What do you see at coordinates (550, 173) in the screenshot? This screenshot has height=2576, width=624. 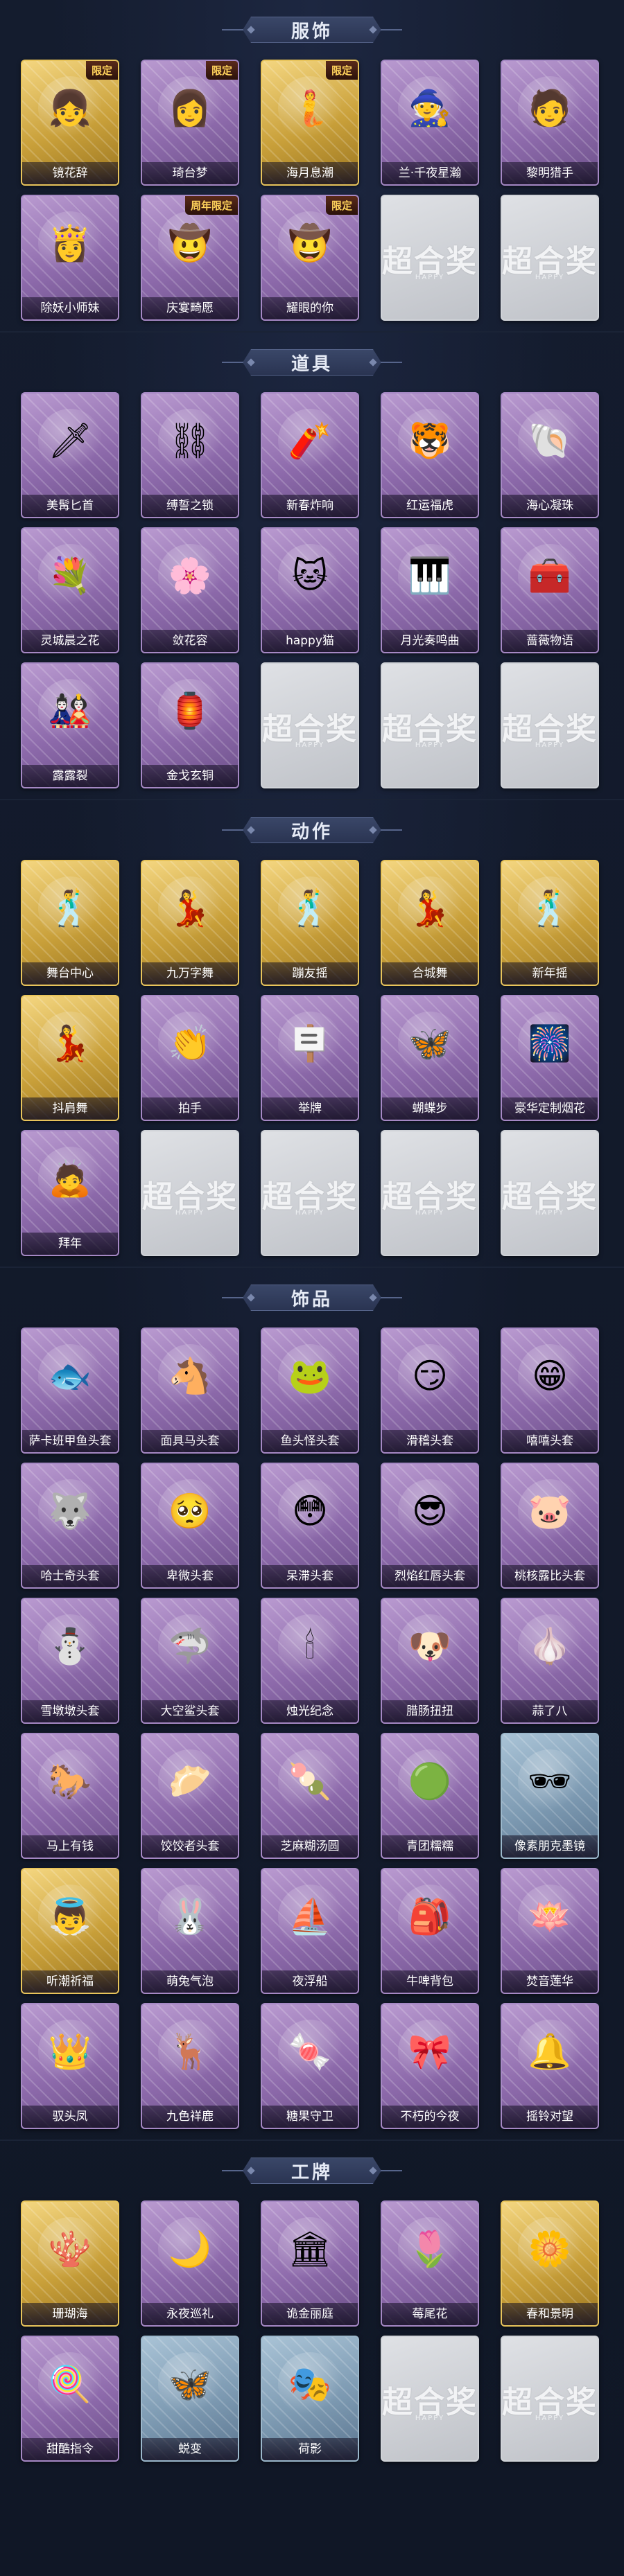 I see `item-label: 黎明猎手` at bounding box center [550, 173].